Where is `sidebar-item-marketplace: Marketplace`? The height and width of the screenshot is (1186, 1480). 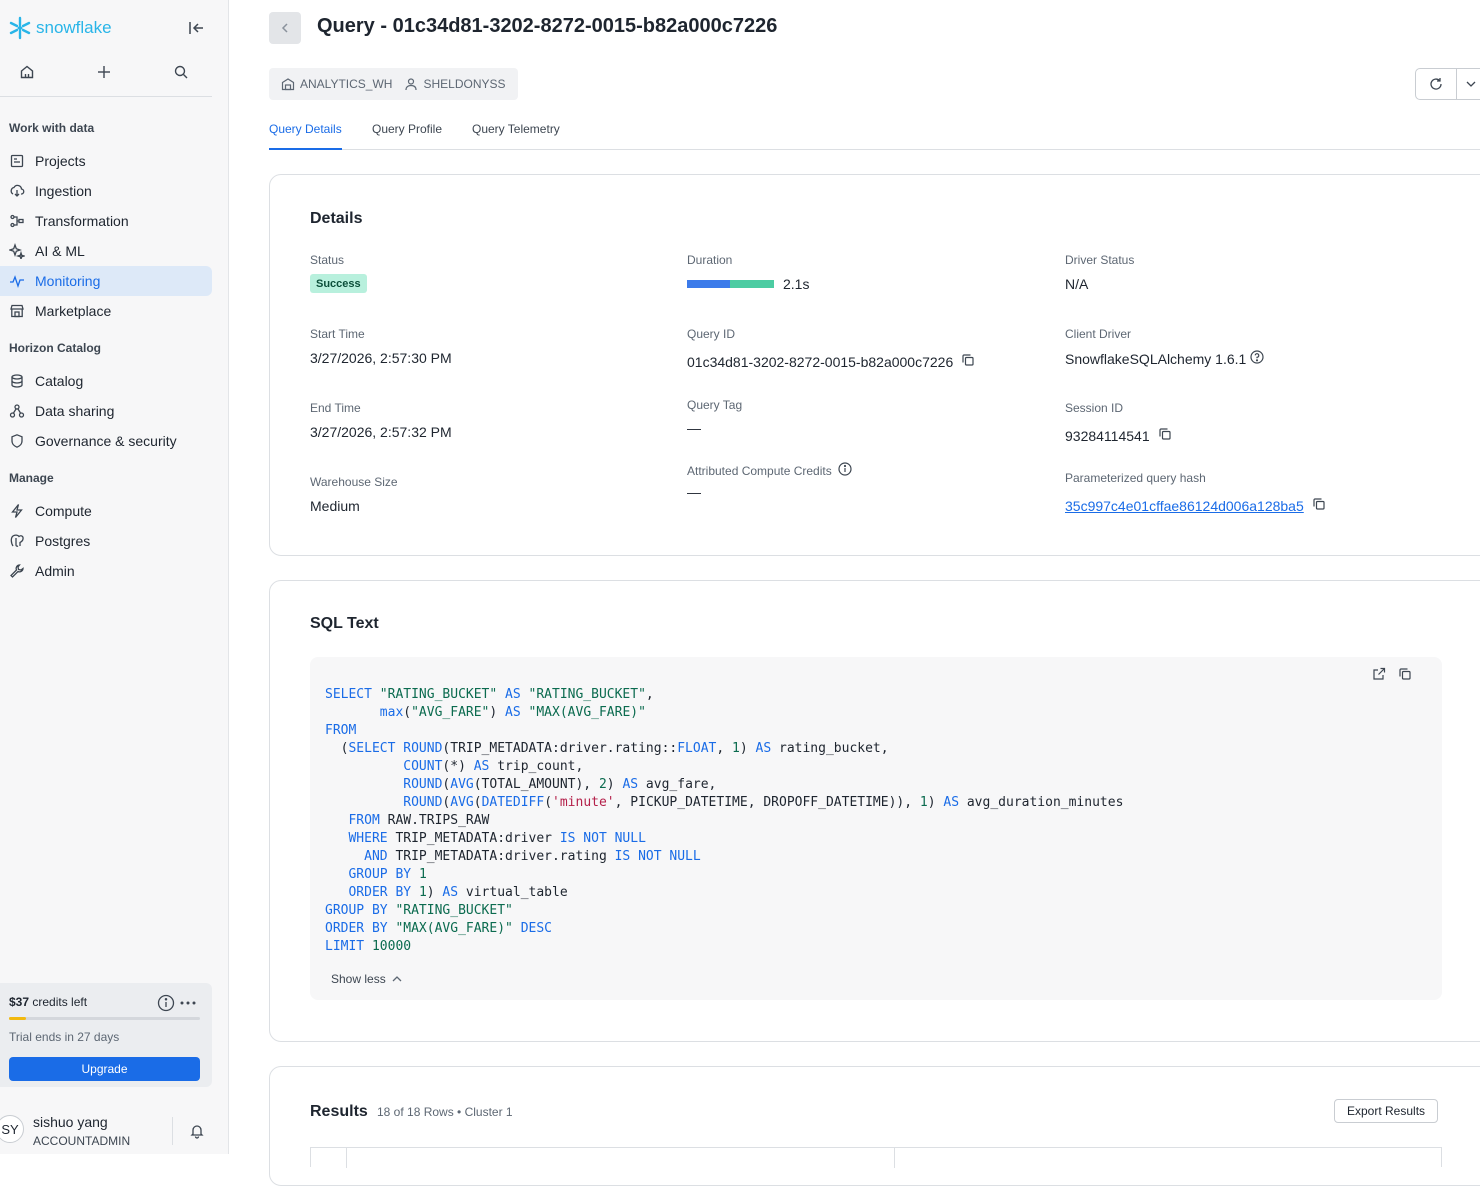
sidebar-item-marketplace: Marketplace is located at coordinates (106, 311).